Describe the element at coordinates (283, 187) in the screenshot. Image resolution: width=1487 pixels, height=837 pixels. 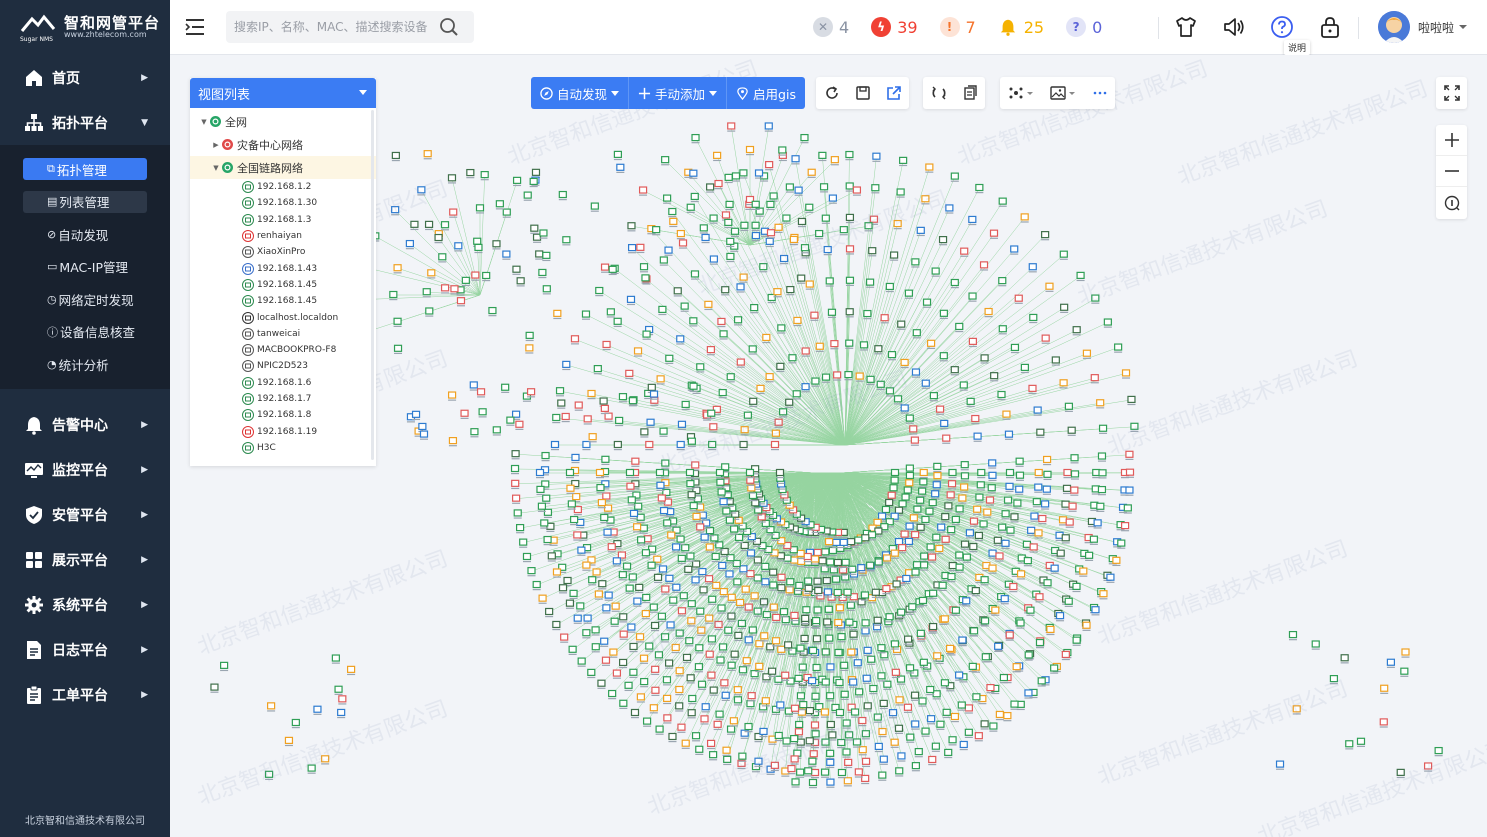
I see `tree-leaf: 192.168.1.2` at that location.